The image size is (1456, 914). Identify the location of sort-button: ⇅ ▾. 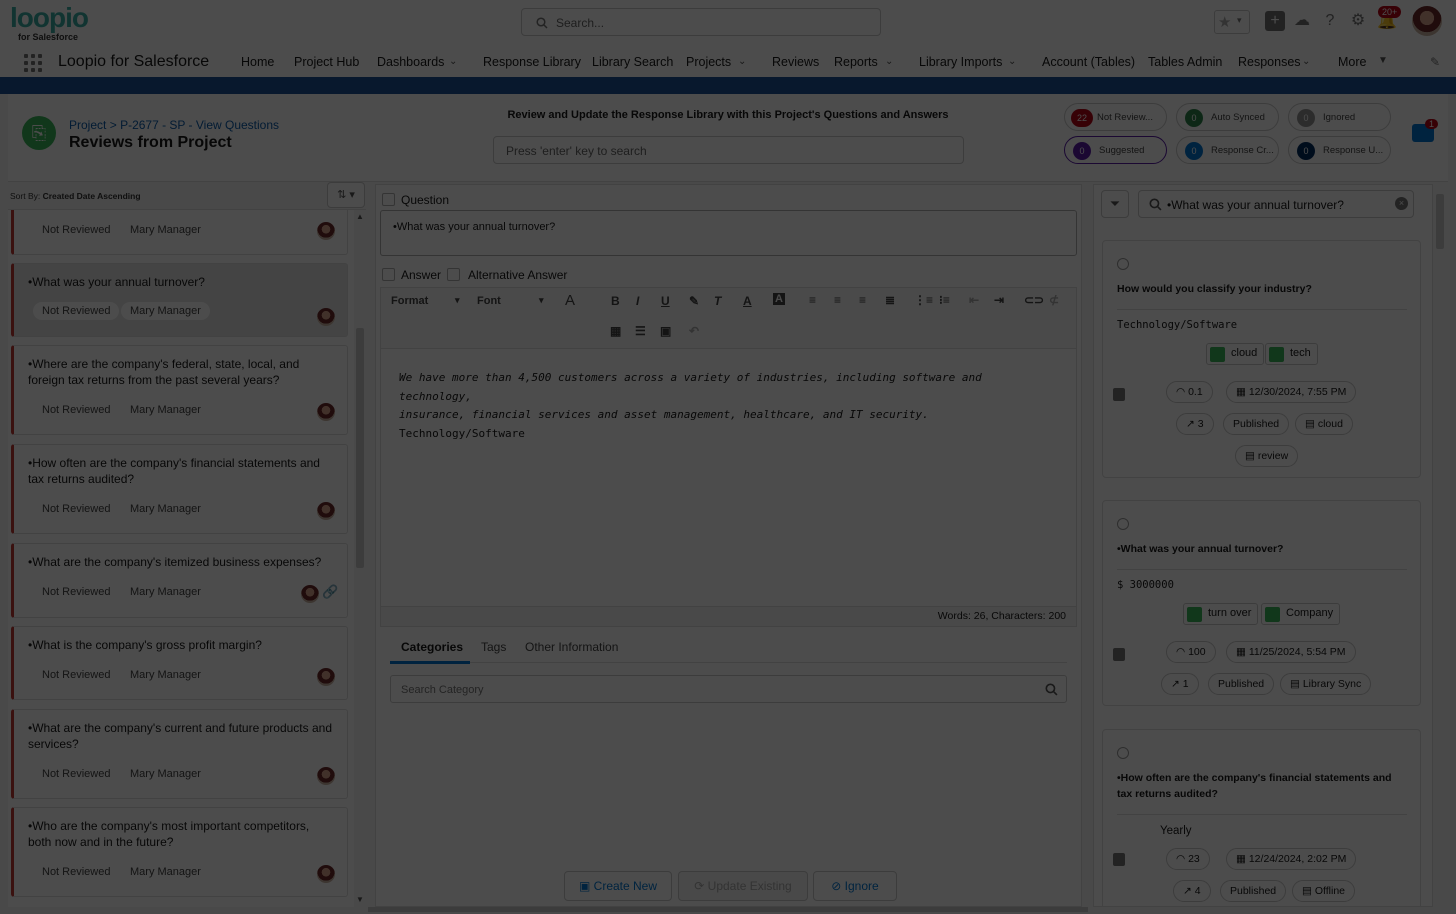
(346, 195).